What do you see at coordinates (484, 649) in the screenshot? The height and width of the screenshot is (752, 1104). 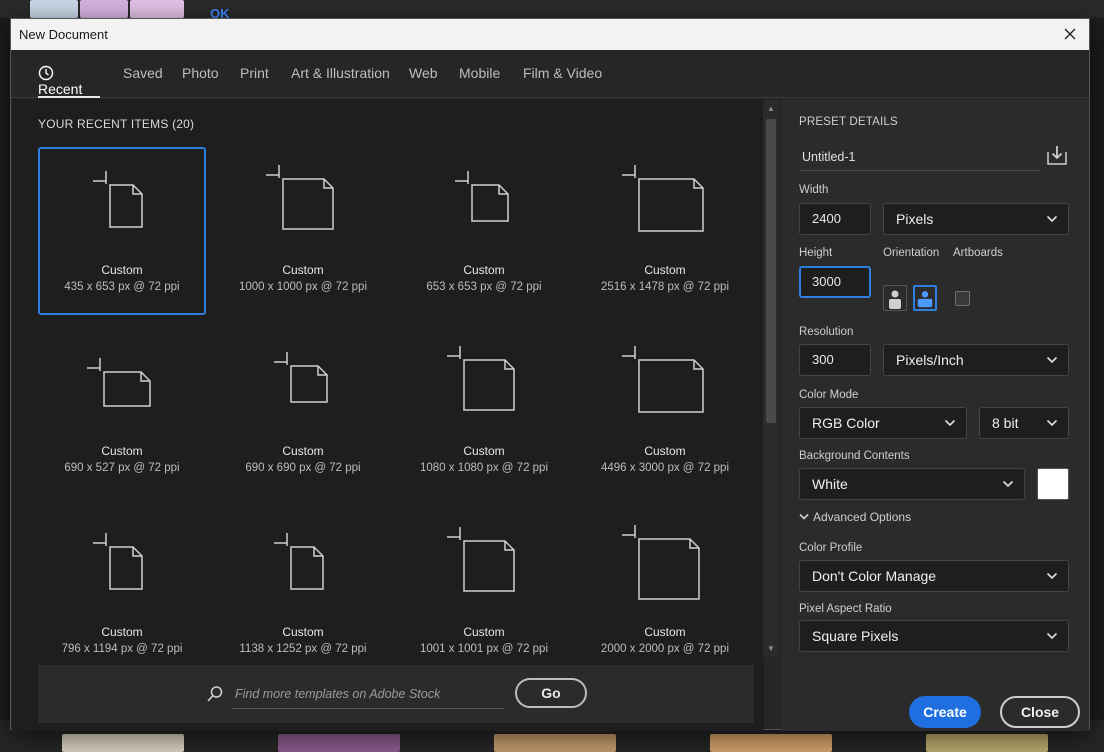 I see `preset-dimensions: 1001 x 1001 px @ 72 ppi` at bounding box center [484, 649].